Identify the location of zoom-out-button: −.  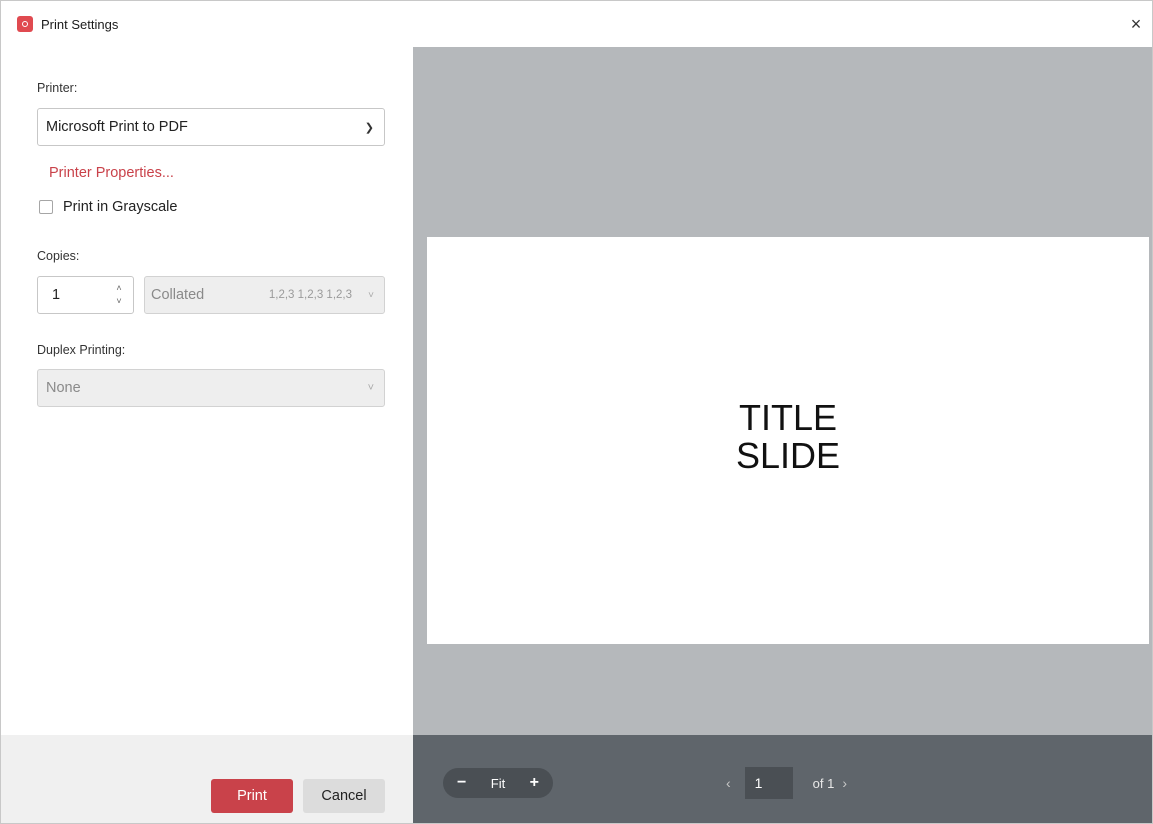
(461, 783).